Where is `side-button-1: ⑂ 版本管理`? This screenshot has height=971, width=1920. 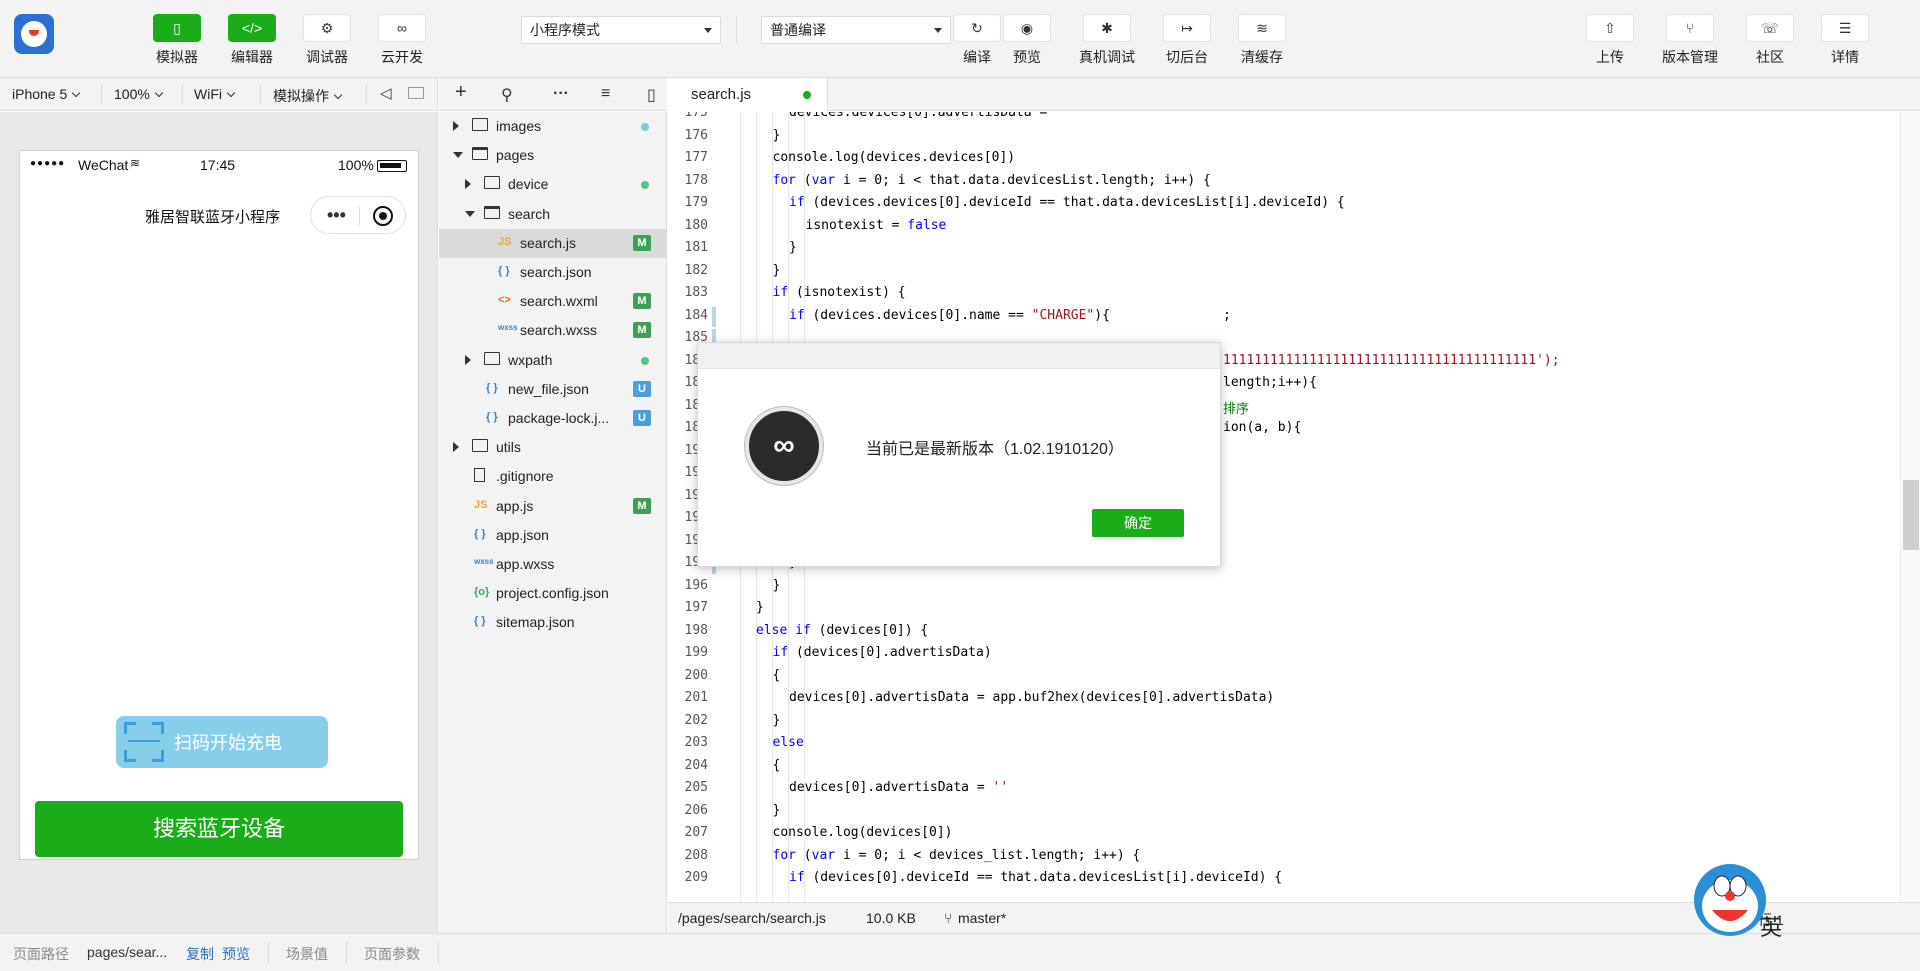
side-button-1: ⑂ 版本管理 is located at coordinates (1690, 40).